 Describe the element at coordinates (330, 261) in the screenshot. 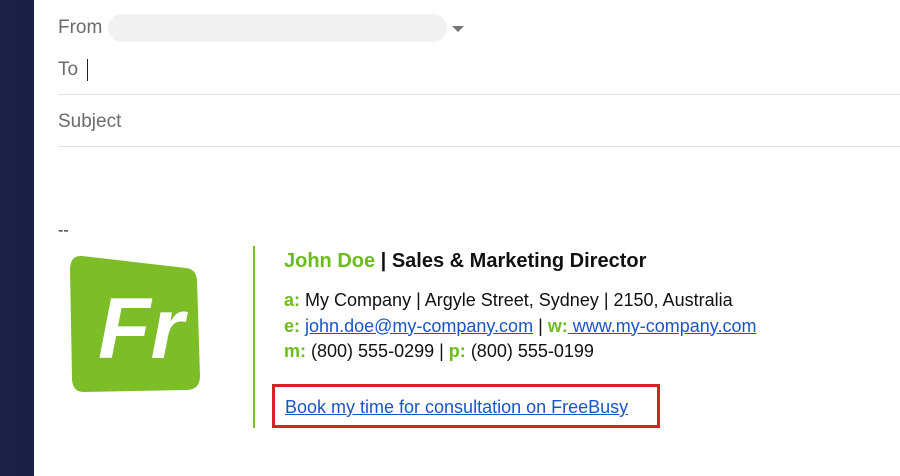

I see `signature-name: John Doe` at that location.